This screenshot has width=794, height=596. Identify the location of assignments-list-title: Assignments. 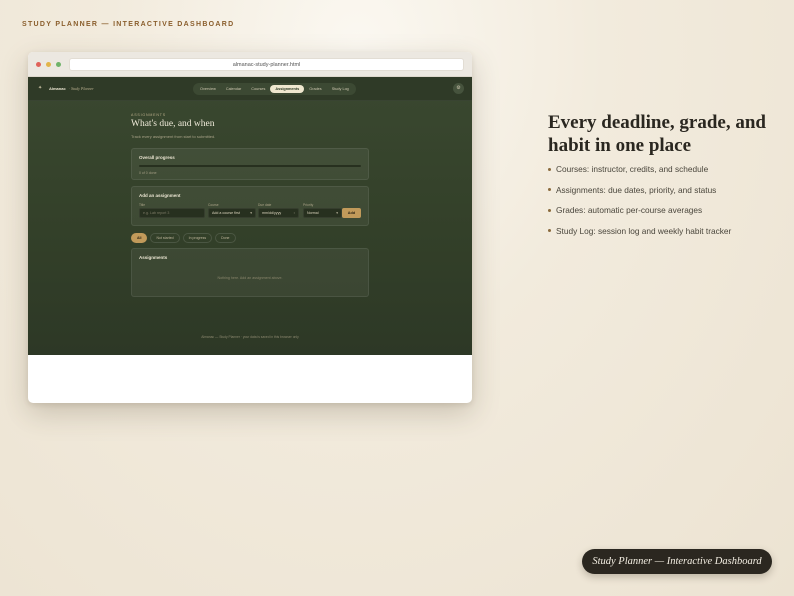
(153, 257).